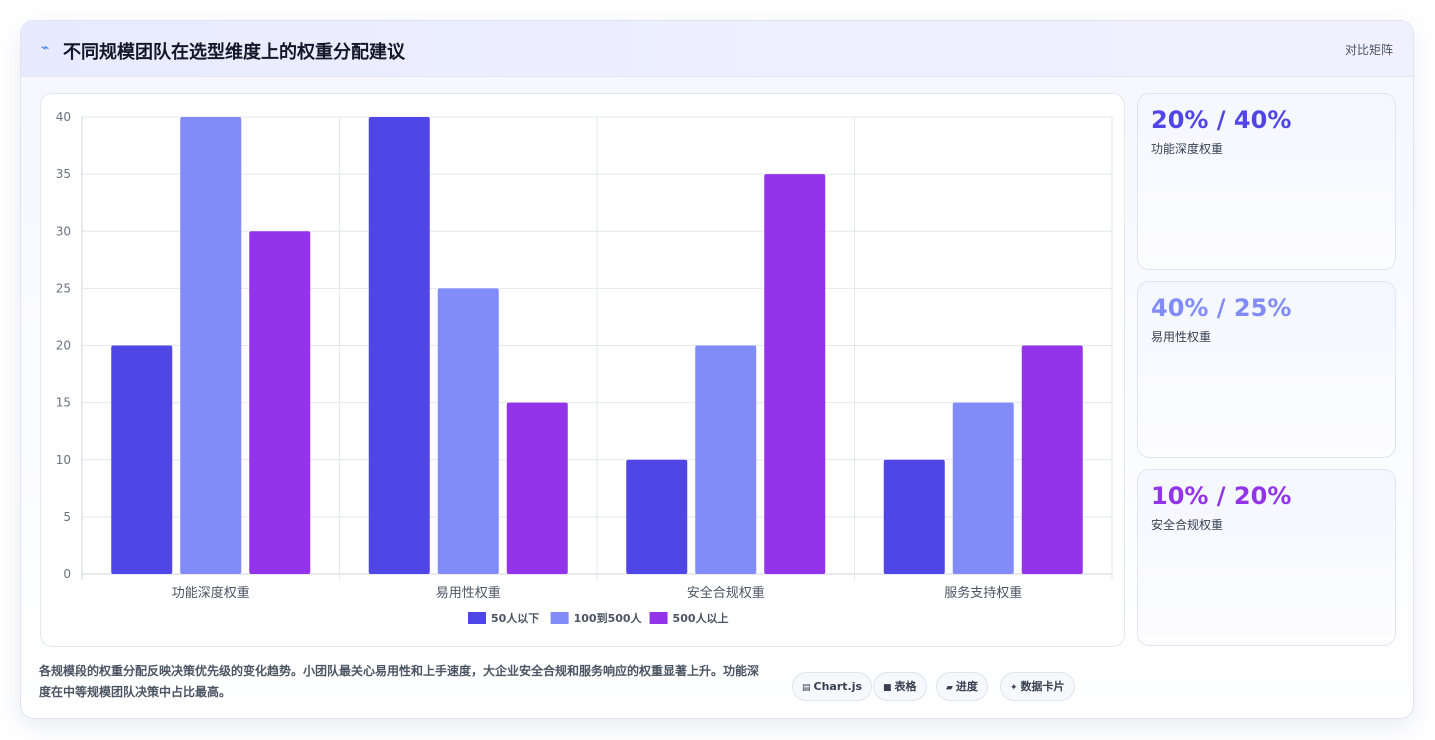 The image size is (1435, 740). What do you see at coordinates (1221, 120) in the screenshot?
I see `stat-value: 20% / 40%` at bounding box center [1221, 120].